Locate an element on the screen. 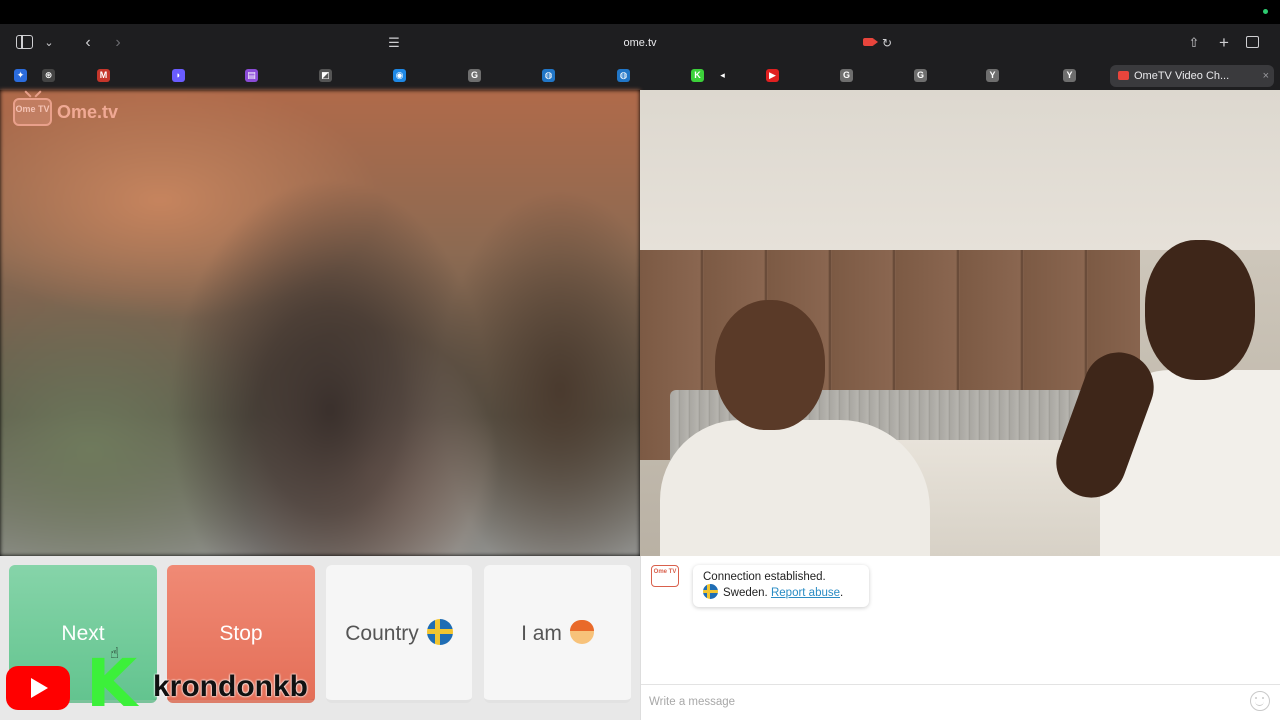  address-bar: ome.tv is located at coordinates (640, 43).